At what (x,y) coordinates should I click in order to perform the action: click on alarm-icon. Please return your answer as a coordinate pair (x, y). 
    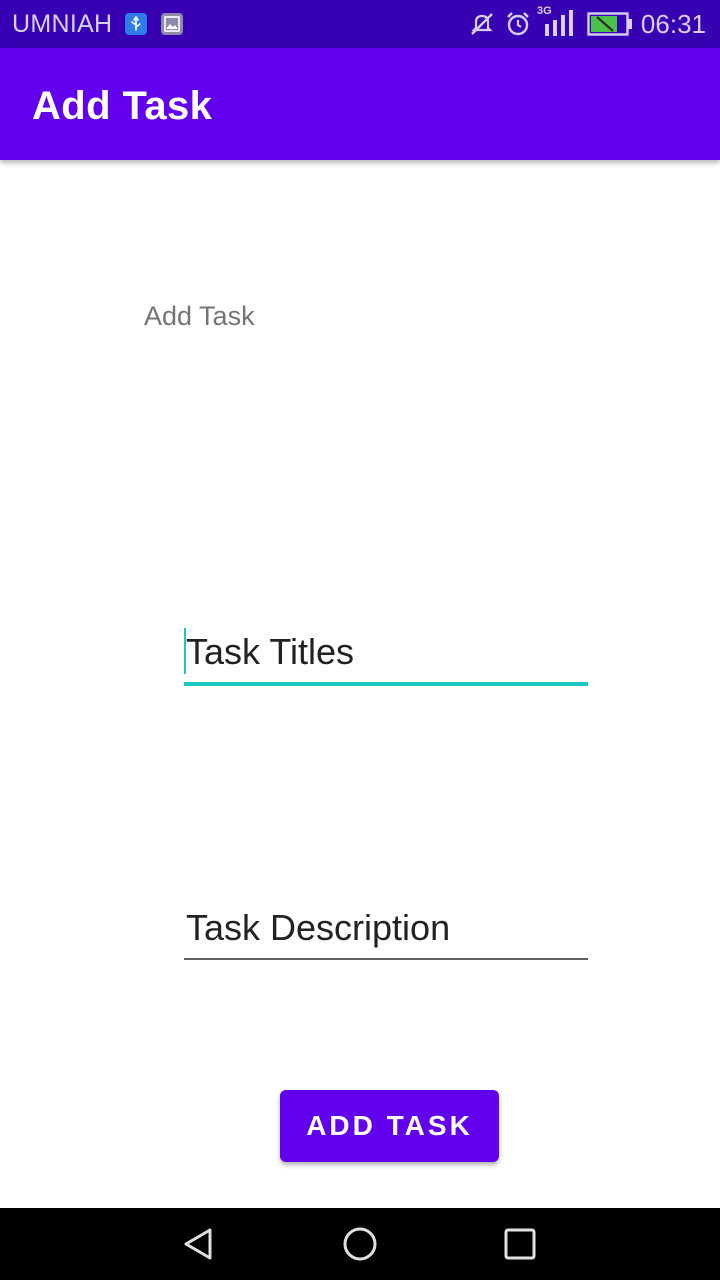
    Looking at the image, I should click on (518, 24).